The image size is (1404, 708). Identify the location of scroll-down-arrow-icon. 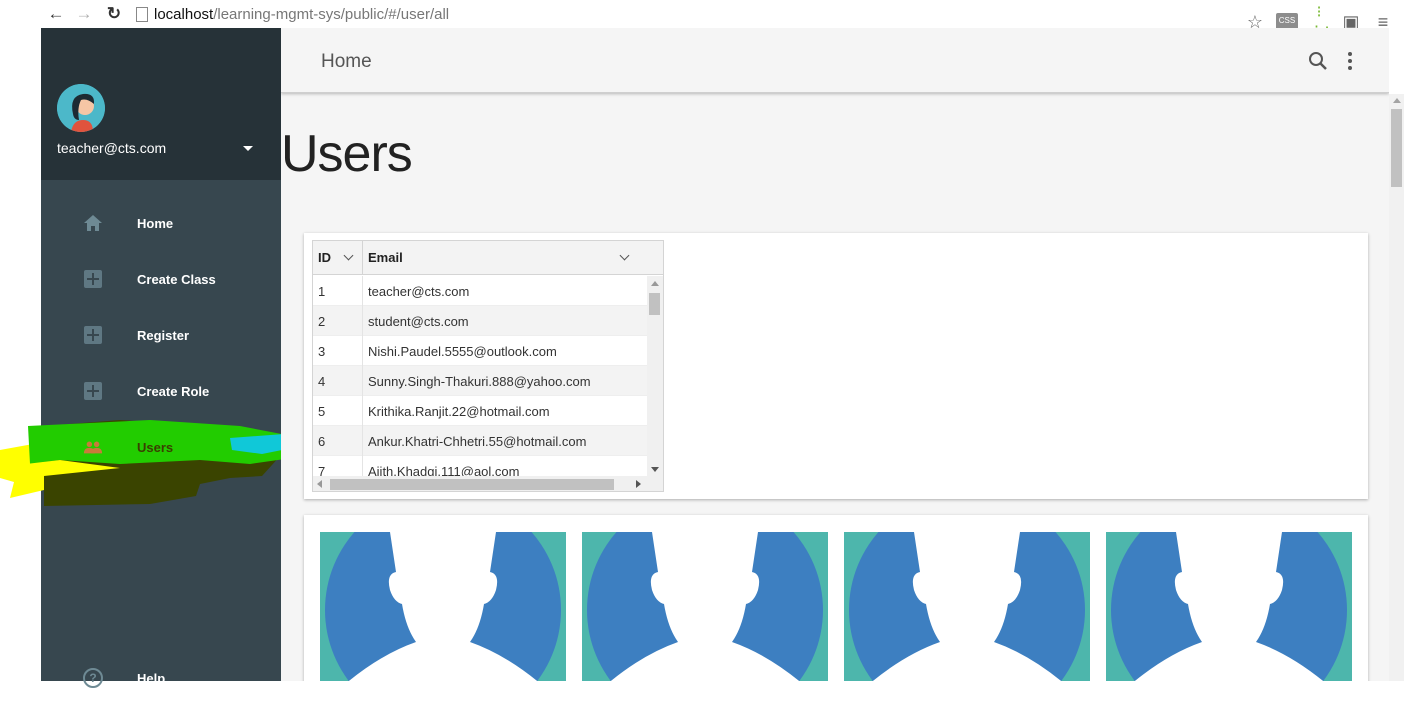
(655, 469).